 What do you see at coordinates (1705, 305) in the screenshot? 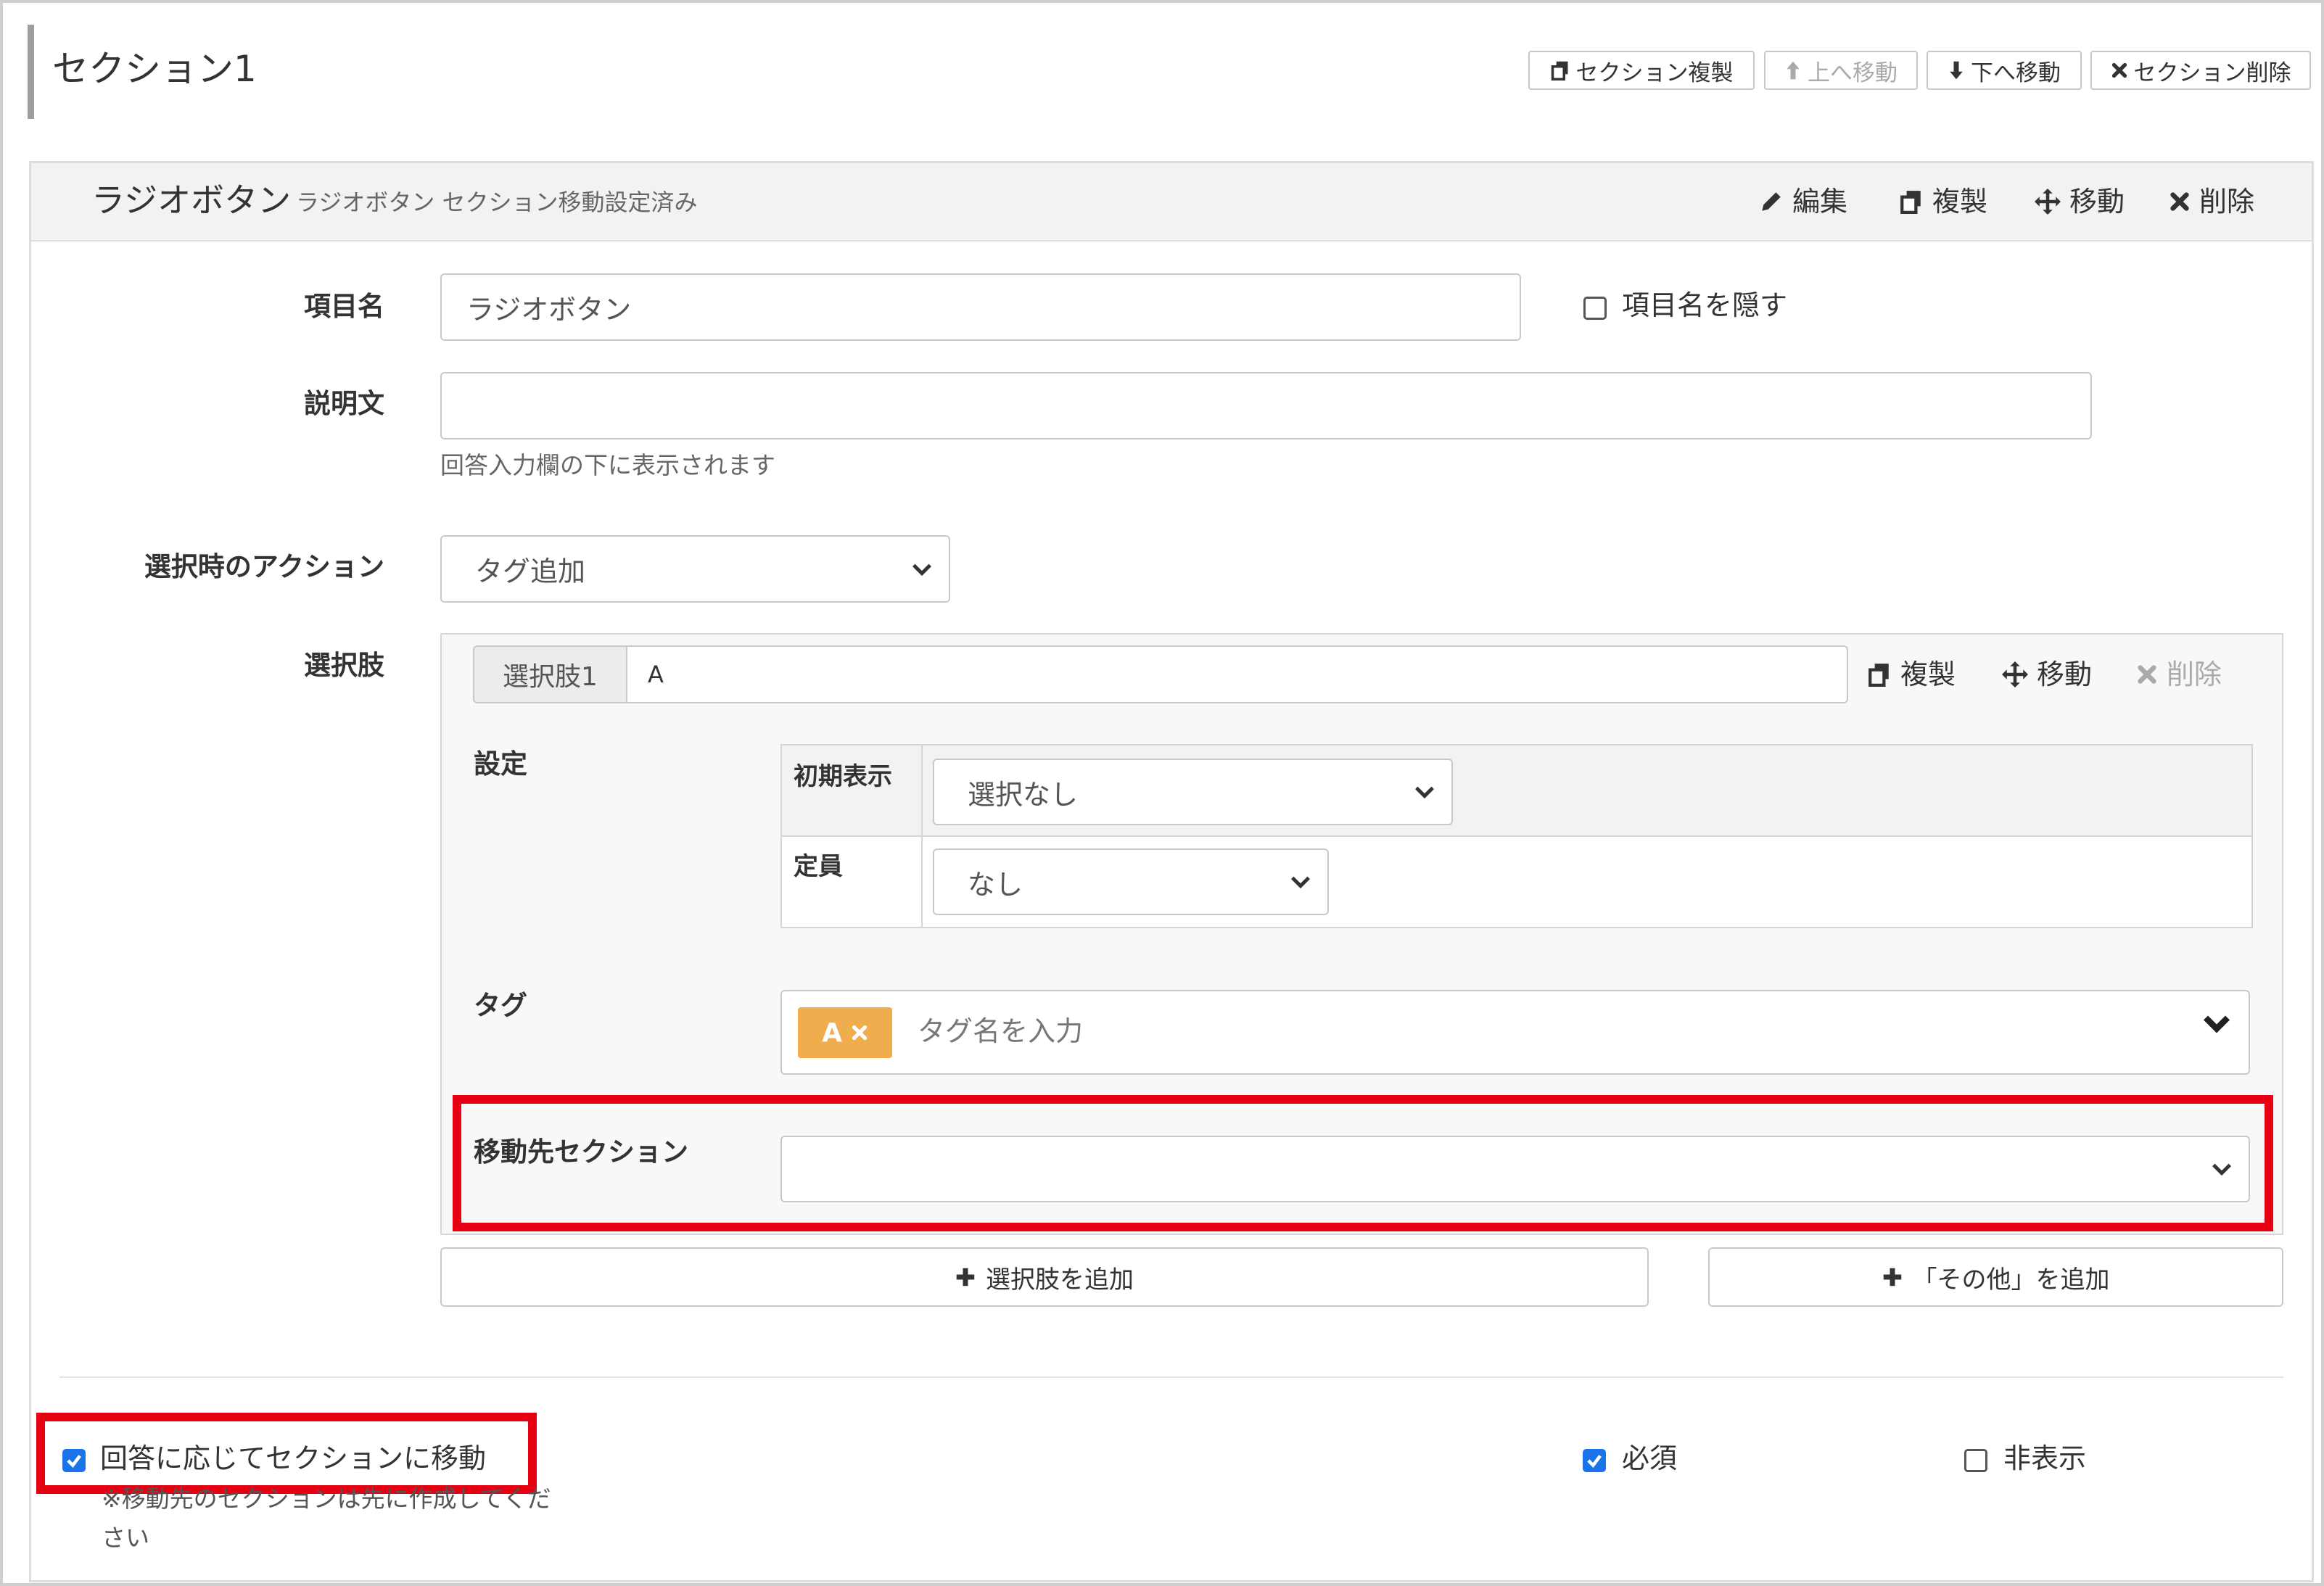
I see `hide-name-label: 項目名を隠す` at bounding box center [1705, 305].